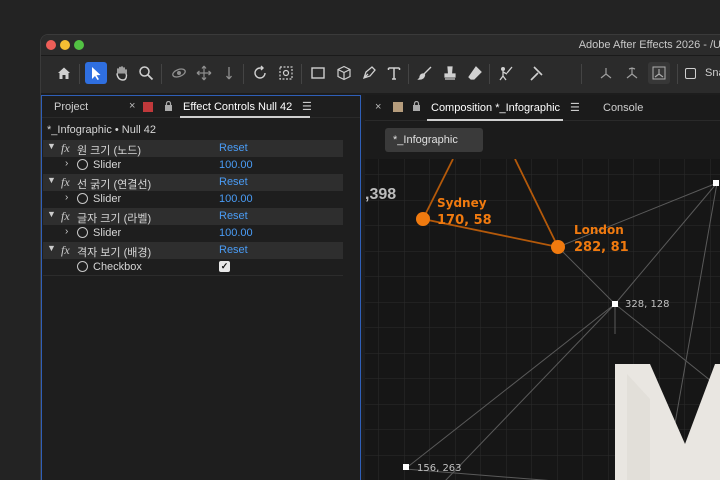 This screenshot has width=720, height=480. Describe the element at coordinates (260, 73) in the screenshot. I see `rotate-icon` at that location.